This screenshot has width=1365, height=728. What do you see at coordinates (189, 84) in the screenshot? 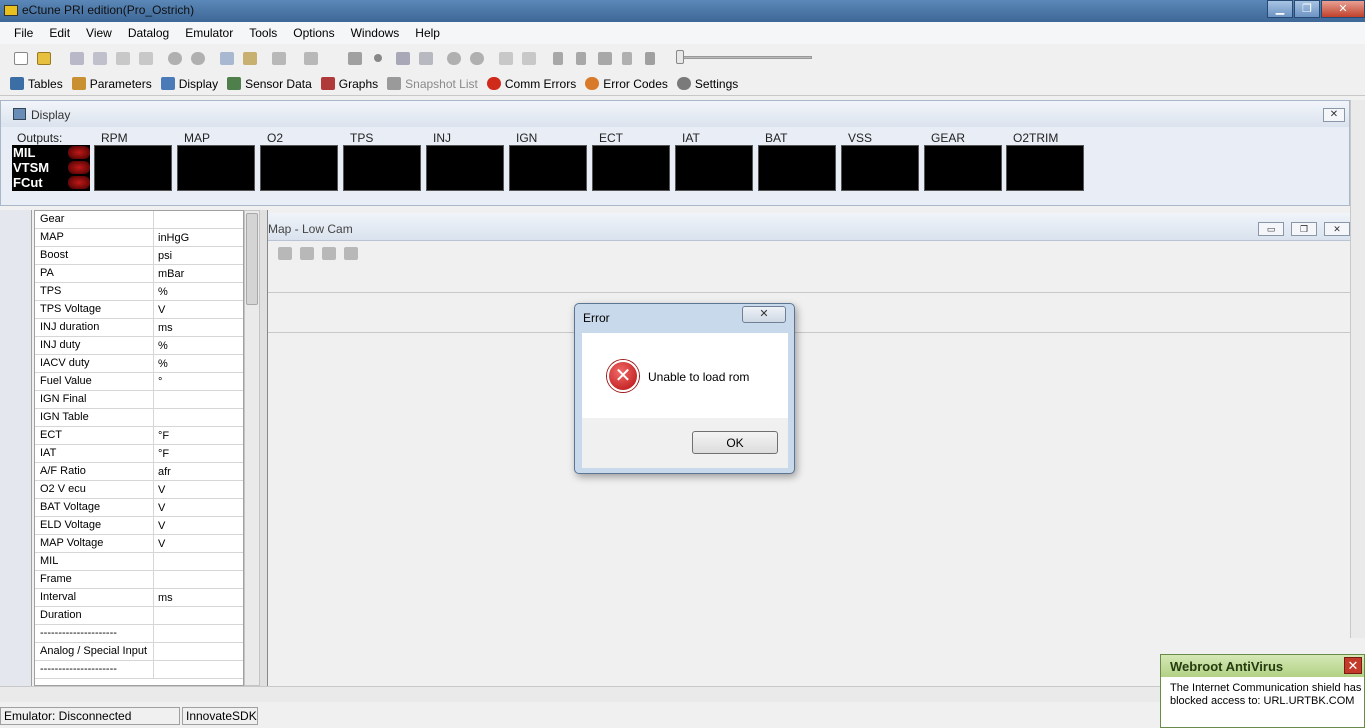
I see `toolbar-display: Display` at bounding box center [189, 84].